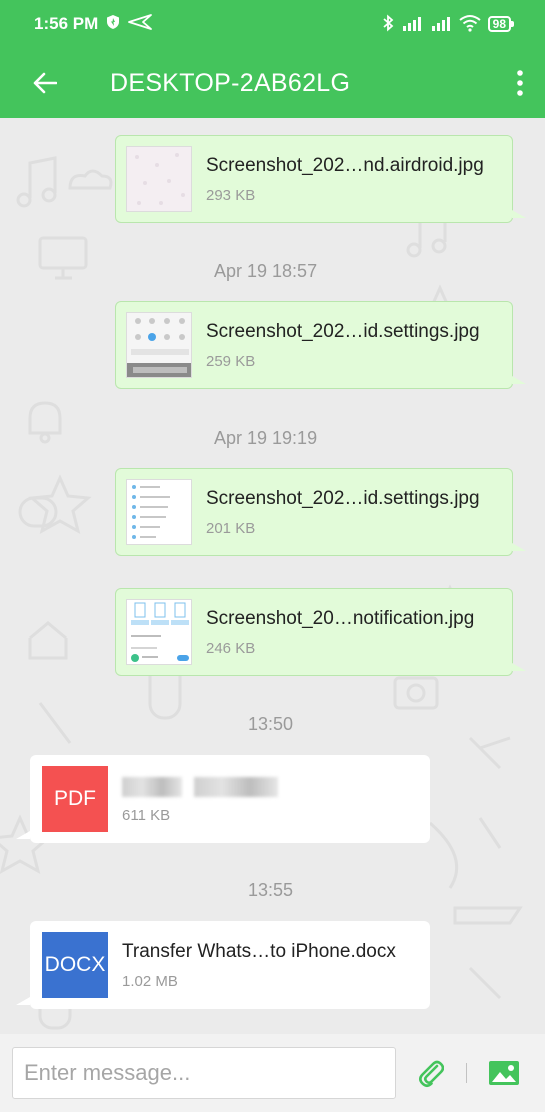 This screenshot has width=545, height=1112. I want to click on file-name: Screenshot_202…nd.airdroid.jpg, so click(345, 165).